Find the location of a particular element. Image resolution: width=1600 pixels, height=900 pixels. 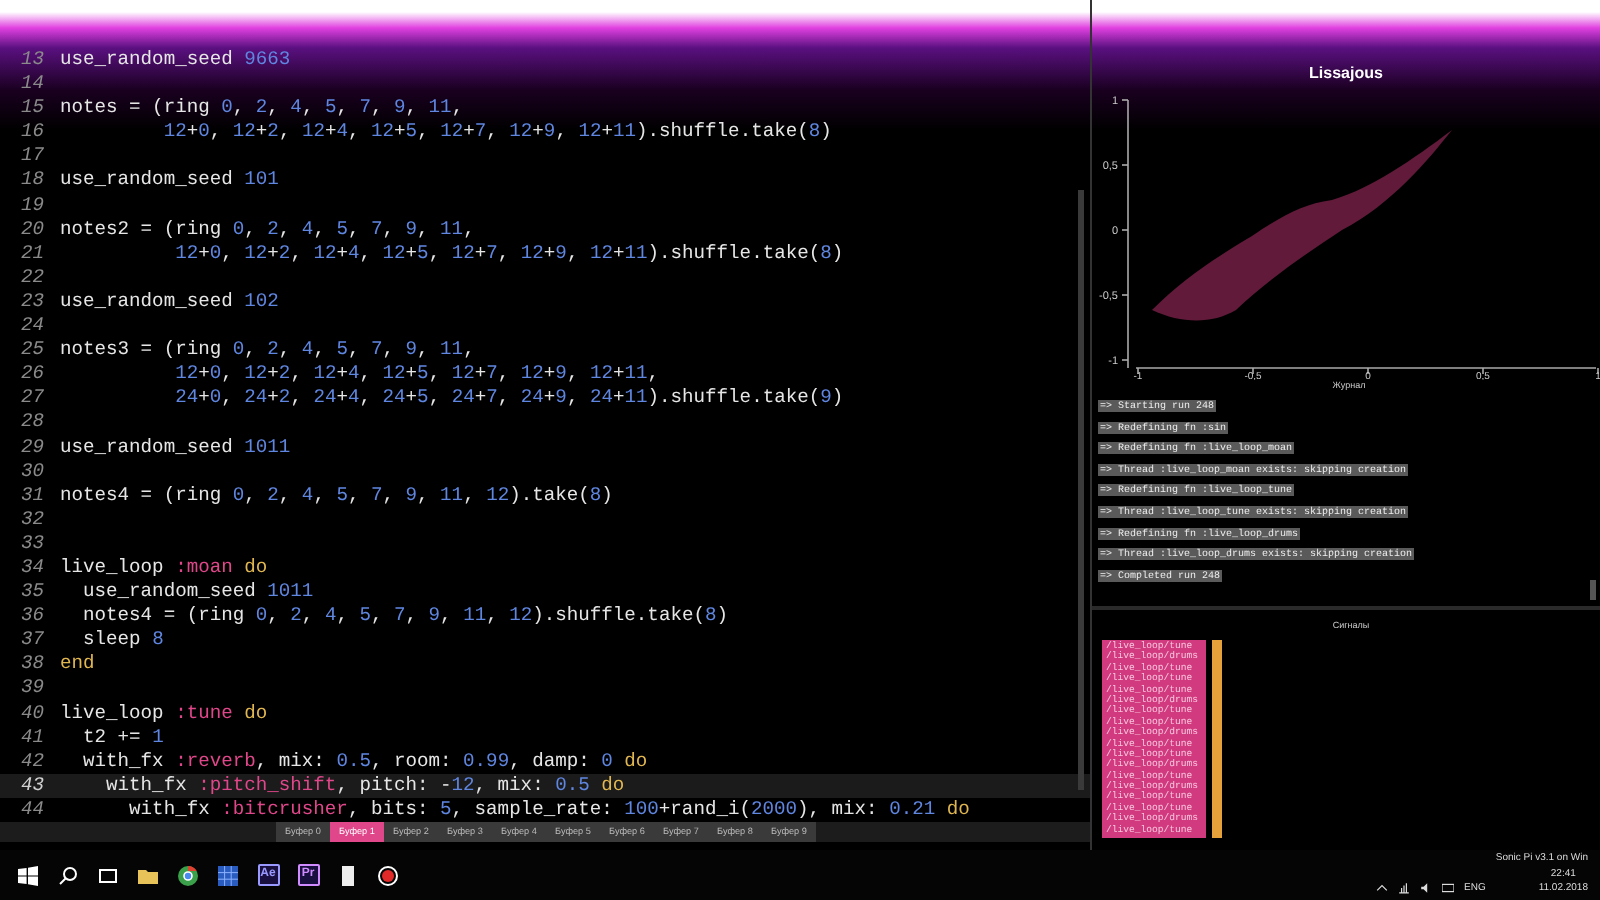

code-line: end is located at coordinates (77, 664).